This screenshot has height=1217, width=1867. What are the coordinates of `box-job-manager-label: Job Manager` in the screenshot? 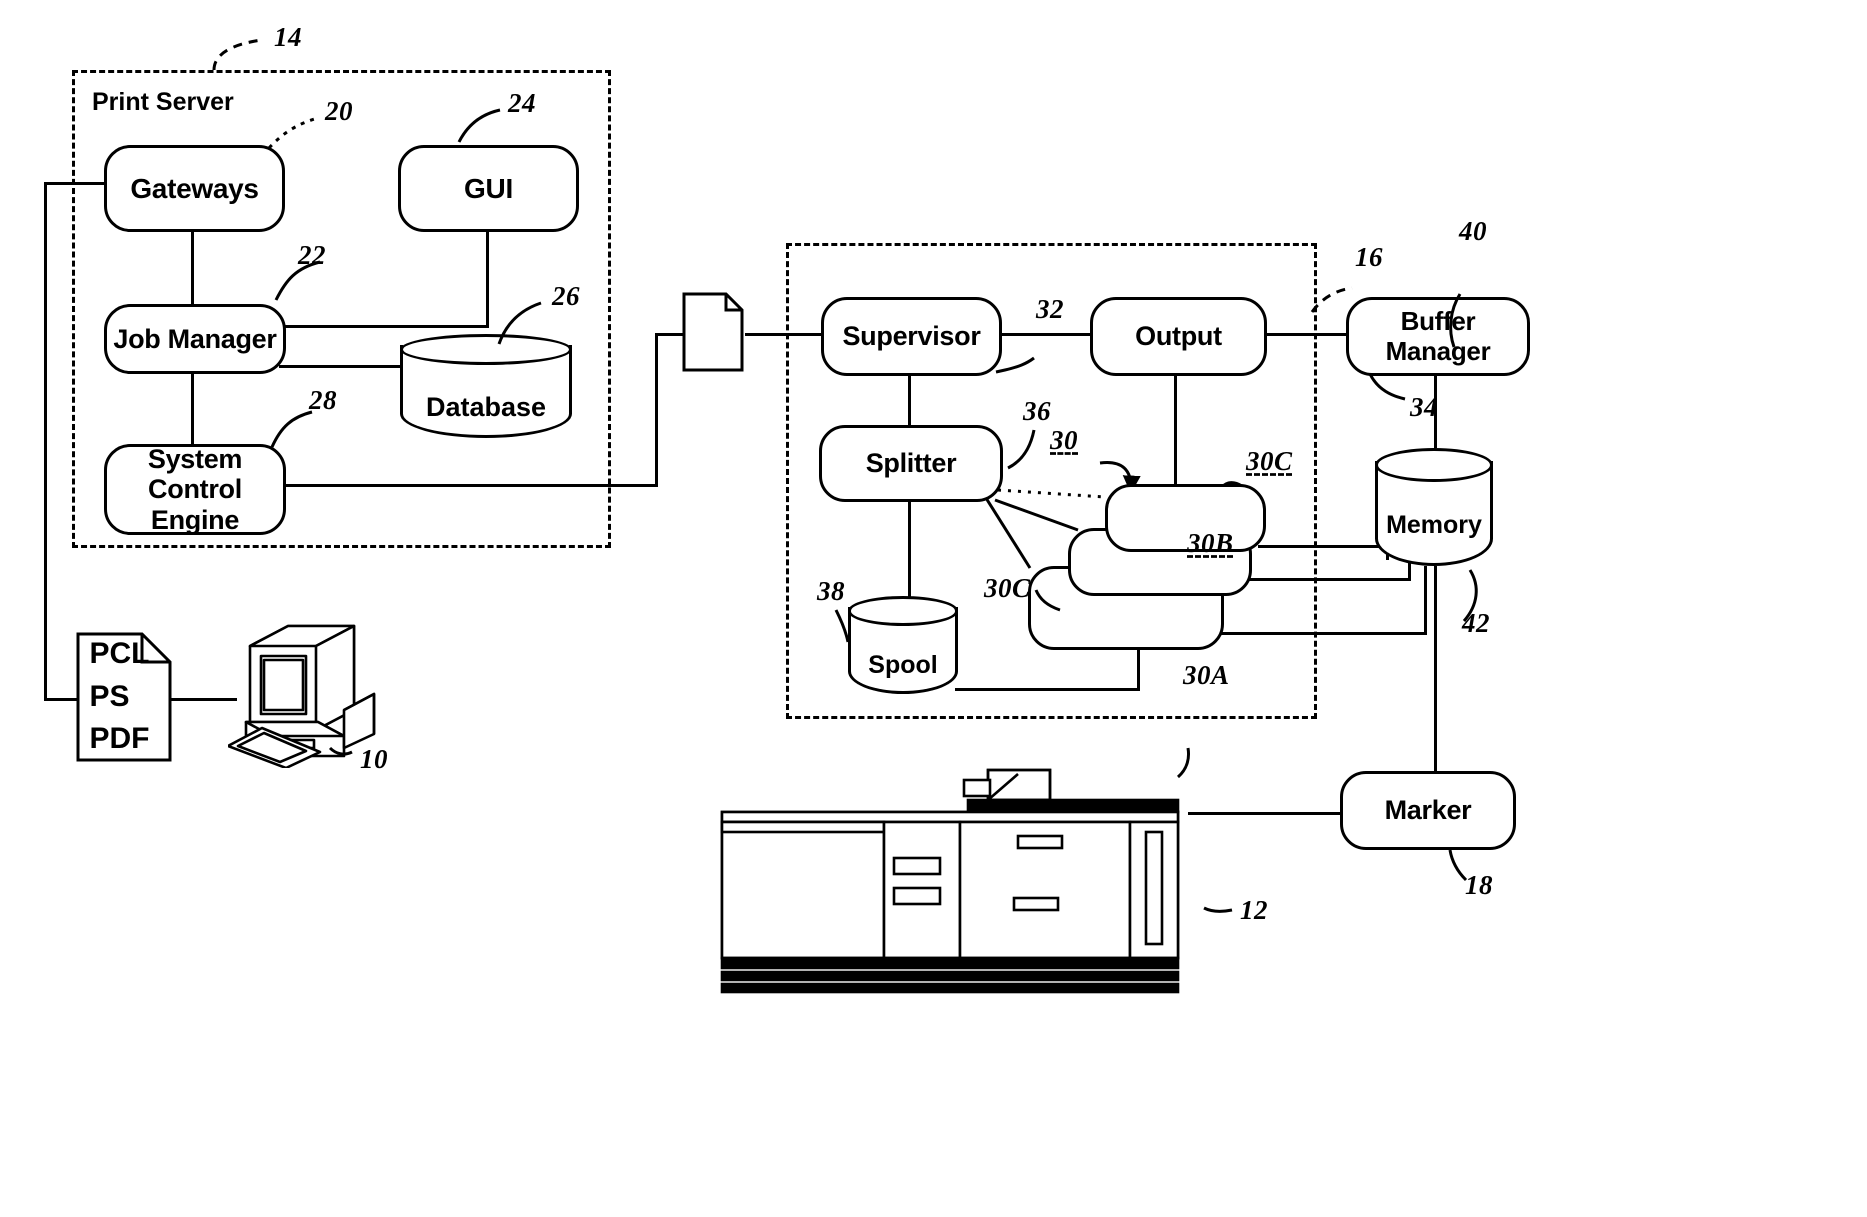 It's located at (195, 338).